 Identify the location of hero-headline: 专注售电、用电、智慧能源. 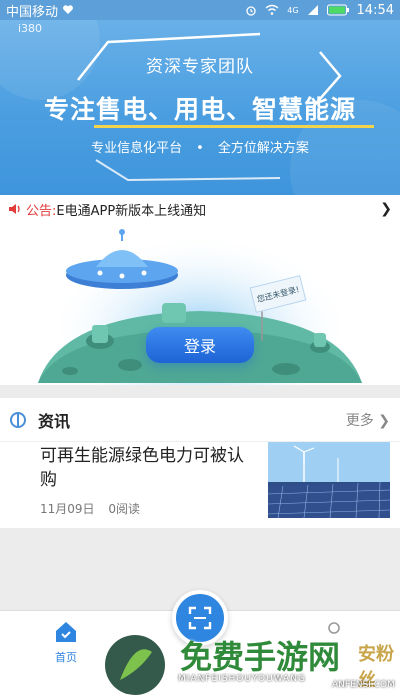
(199, 109).